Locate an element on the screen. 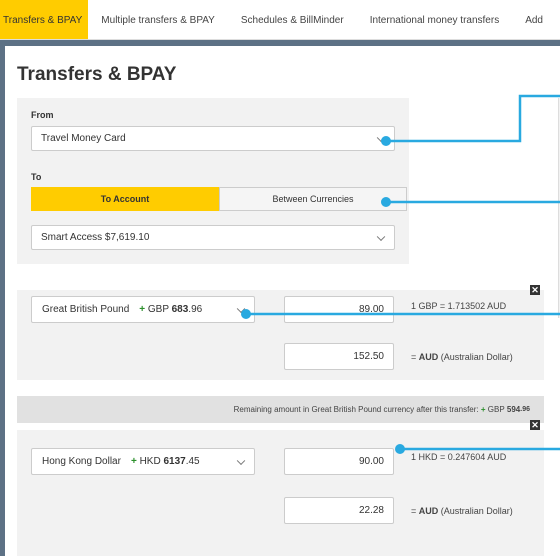 The width and height of the screenshot is (560, 556). to-account-select: Smart Access $7,619.10 is located at coordinates (213, 237).